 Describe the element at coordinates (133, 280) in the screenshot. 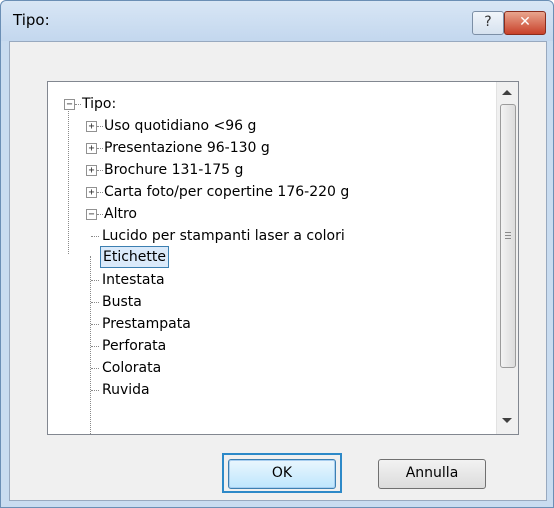

I see `tree-item-intestata: Intestata` at that location.